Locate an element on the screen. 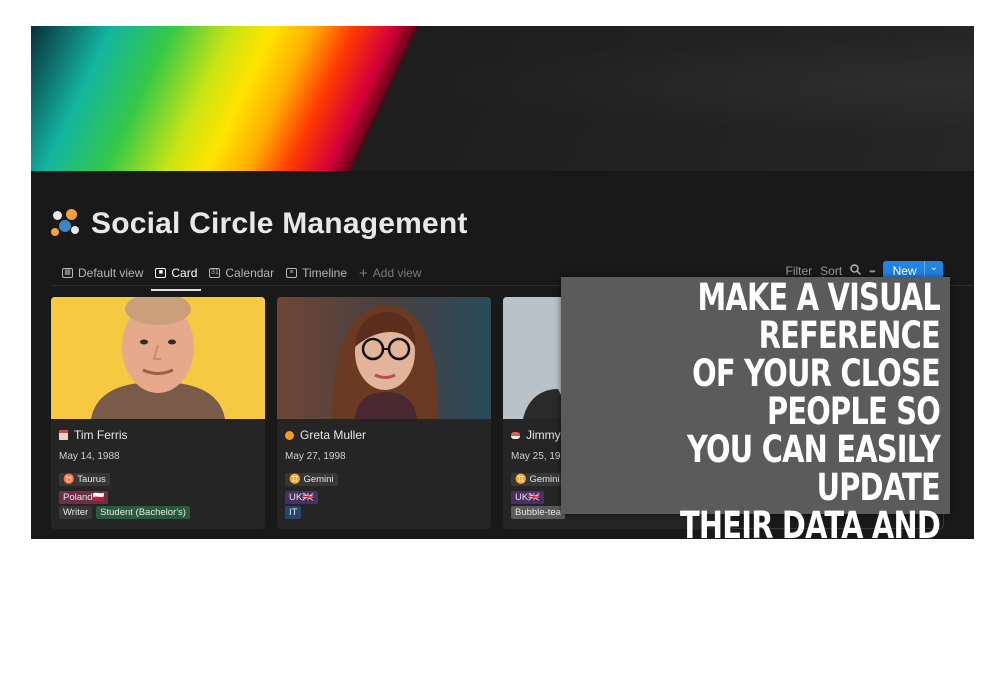 This screenshot has height=699, width=1005. more-options-button: ••• is located at coordinates (872, 271).